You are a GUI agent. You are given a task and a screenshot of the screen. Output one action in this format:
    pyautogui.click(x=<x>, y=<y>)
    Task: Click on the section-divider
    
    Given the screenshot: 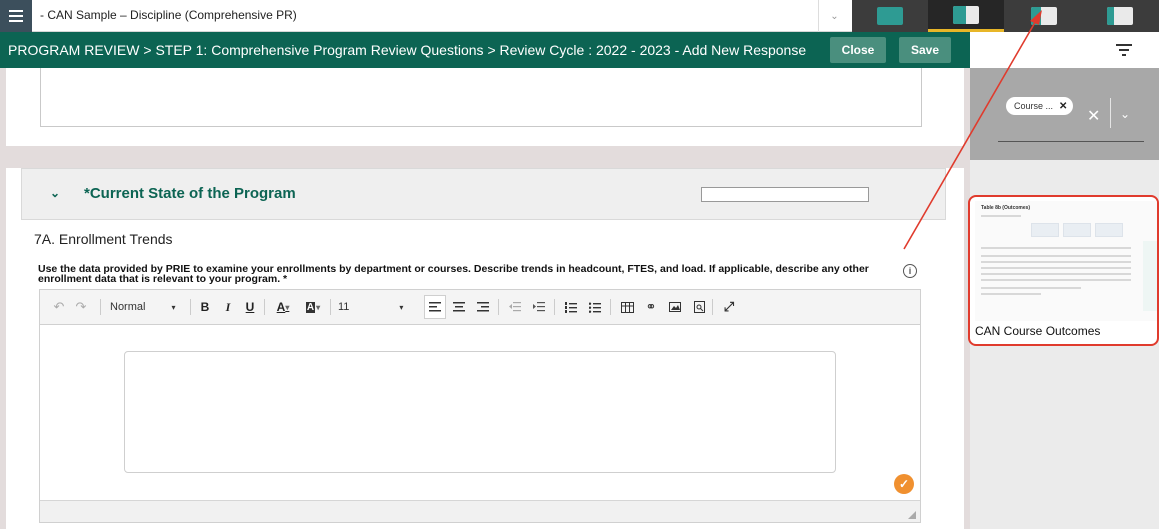 What is the action you would take?
    pyautogui.click(x=485, y=157)
    